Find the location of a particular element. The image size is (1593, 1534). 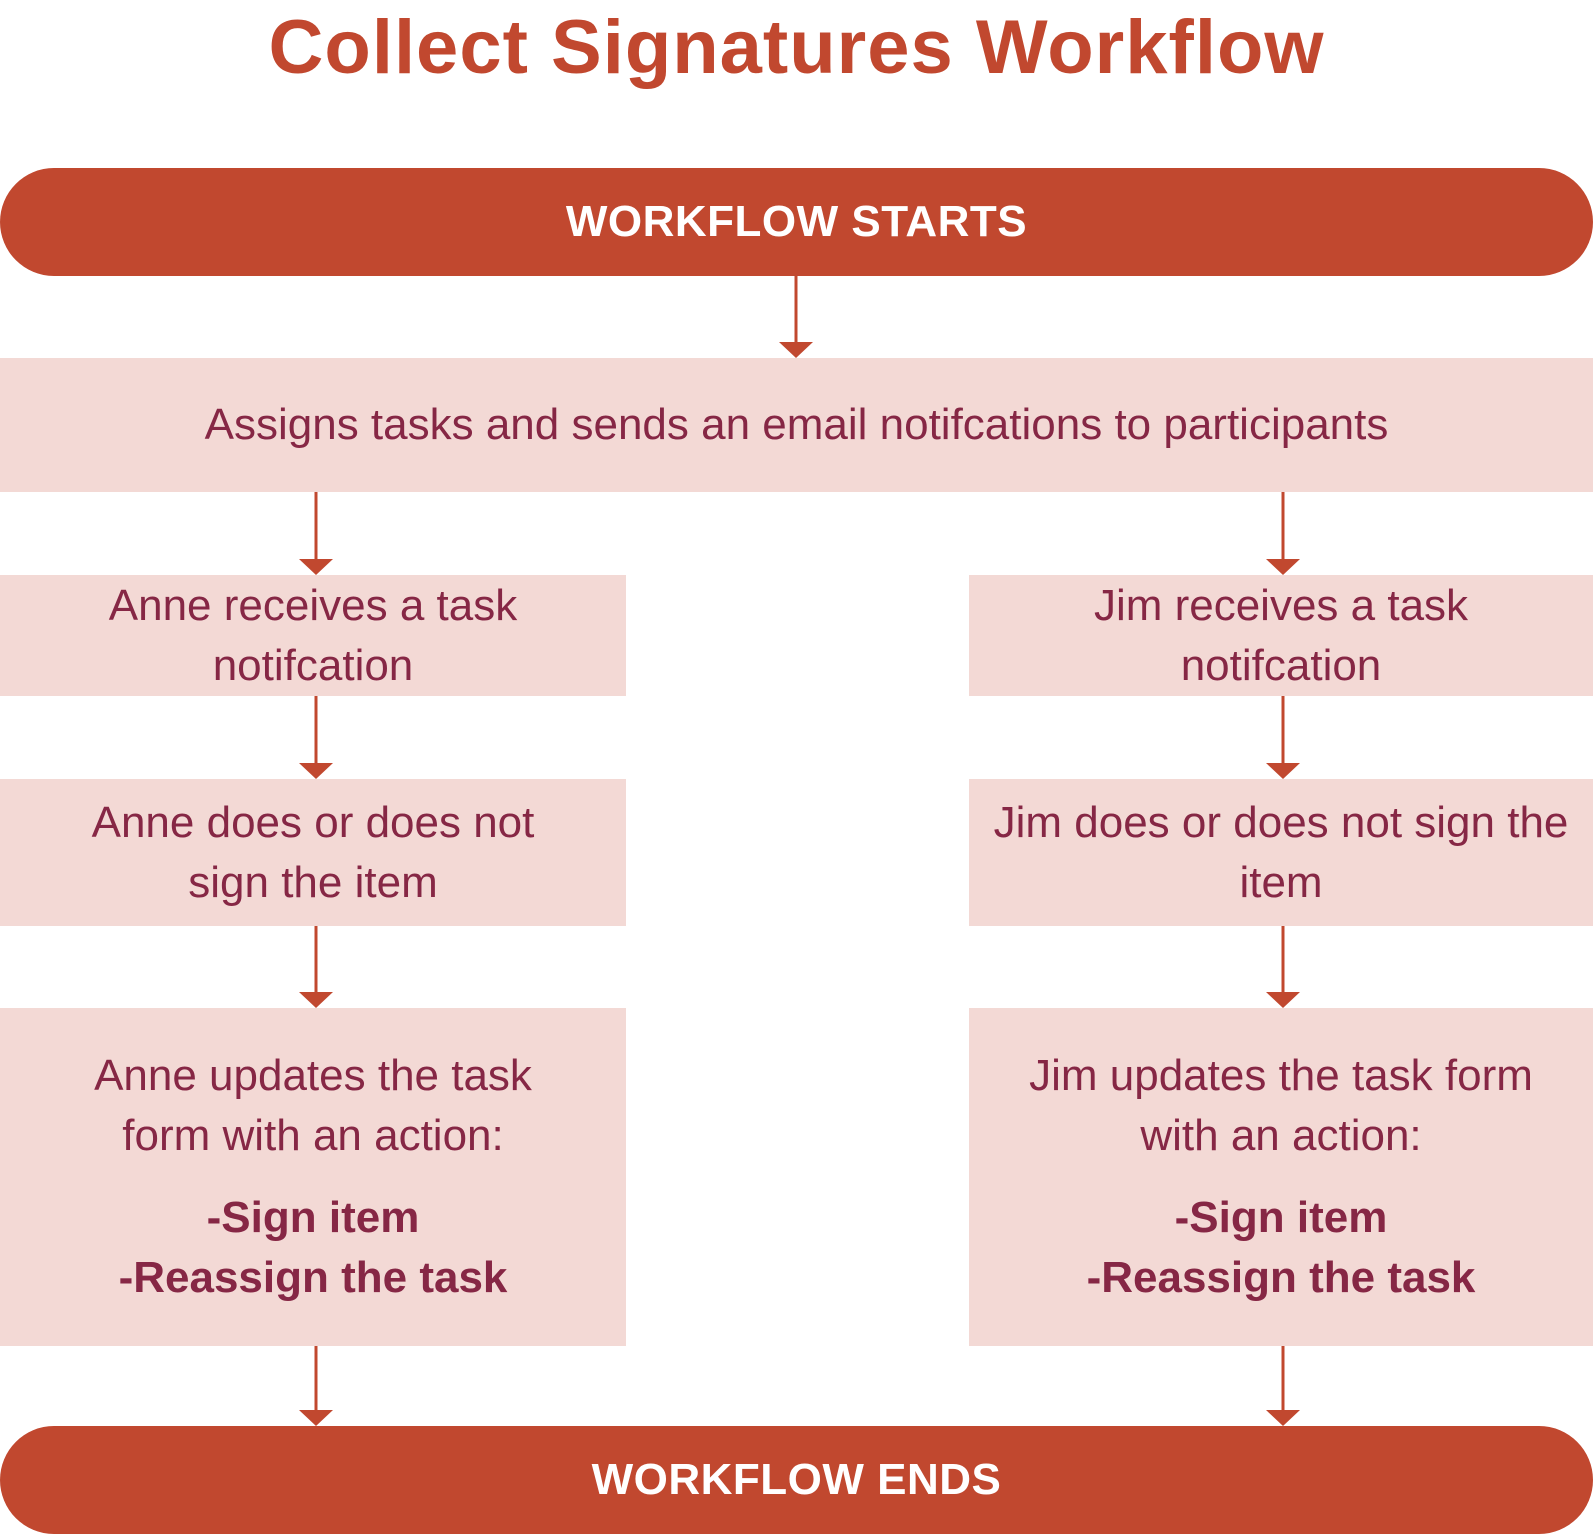

arrow-assign-to-anne-receive is located at coordinates (316, 533).